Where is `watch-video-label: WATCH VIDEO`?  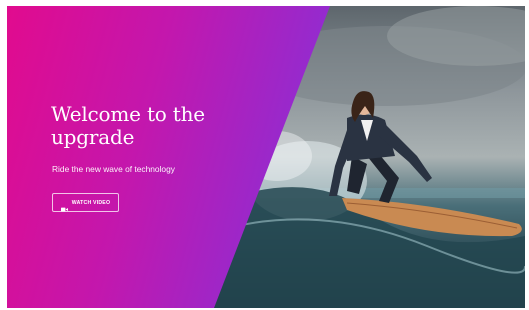
watch-video-label: WATCH VIDEO is located at coordinates (91, 202).